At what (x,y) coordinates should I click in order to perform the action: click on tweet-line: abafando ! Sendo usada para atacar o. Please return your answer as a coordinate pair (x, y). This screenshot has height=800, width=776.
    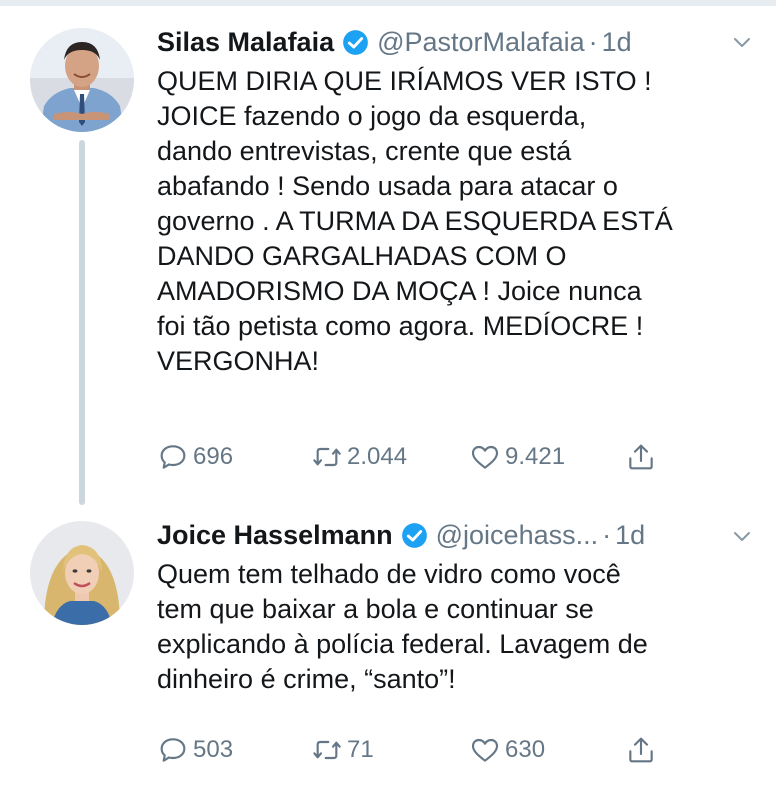
    Looking at the image, I should click on (387, 186).